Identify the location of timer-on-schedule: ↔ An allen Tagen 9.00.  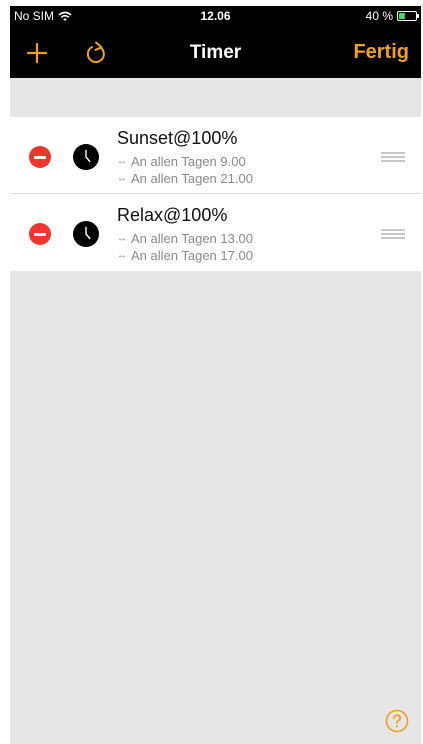
(181, 161).